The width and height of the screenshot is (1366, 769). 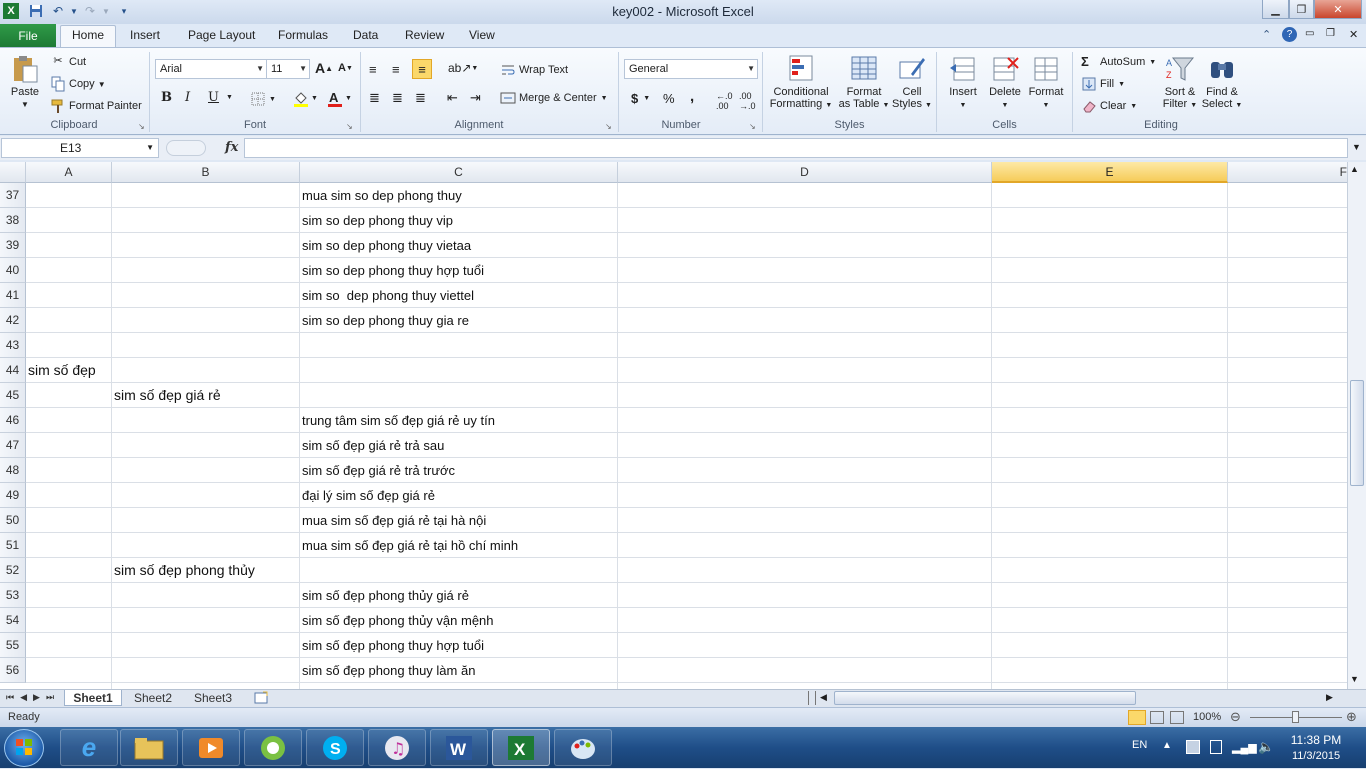 I want to click on find-select-button: Find & Select ▼, so click(x=1222, y=83).